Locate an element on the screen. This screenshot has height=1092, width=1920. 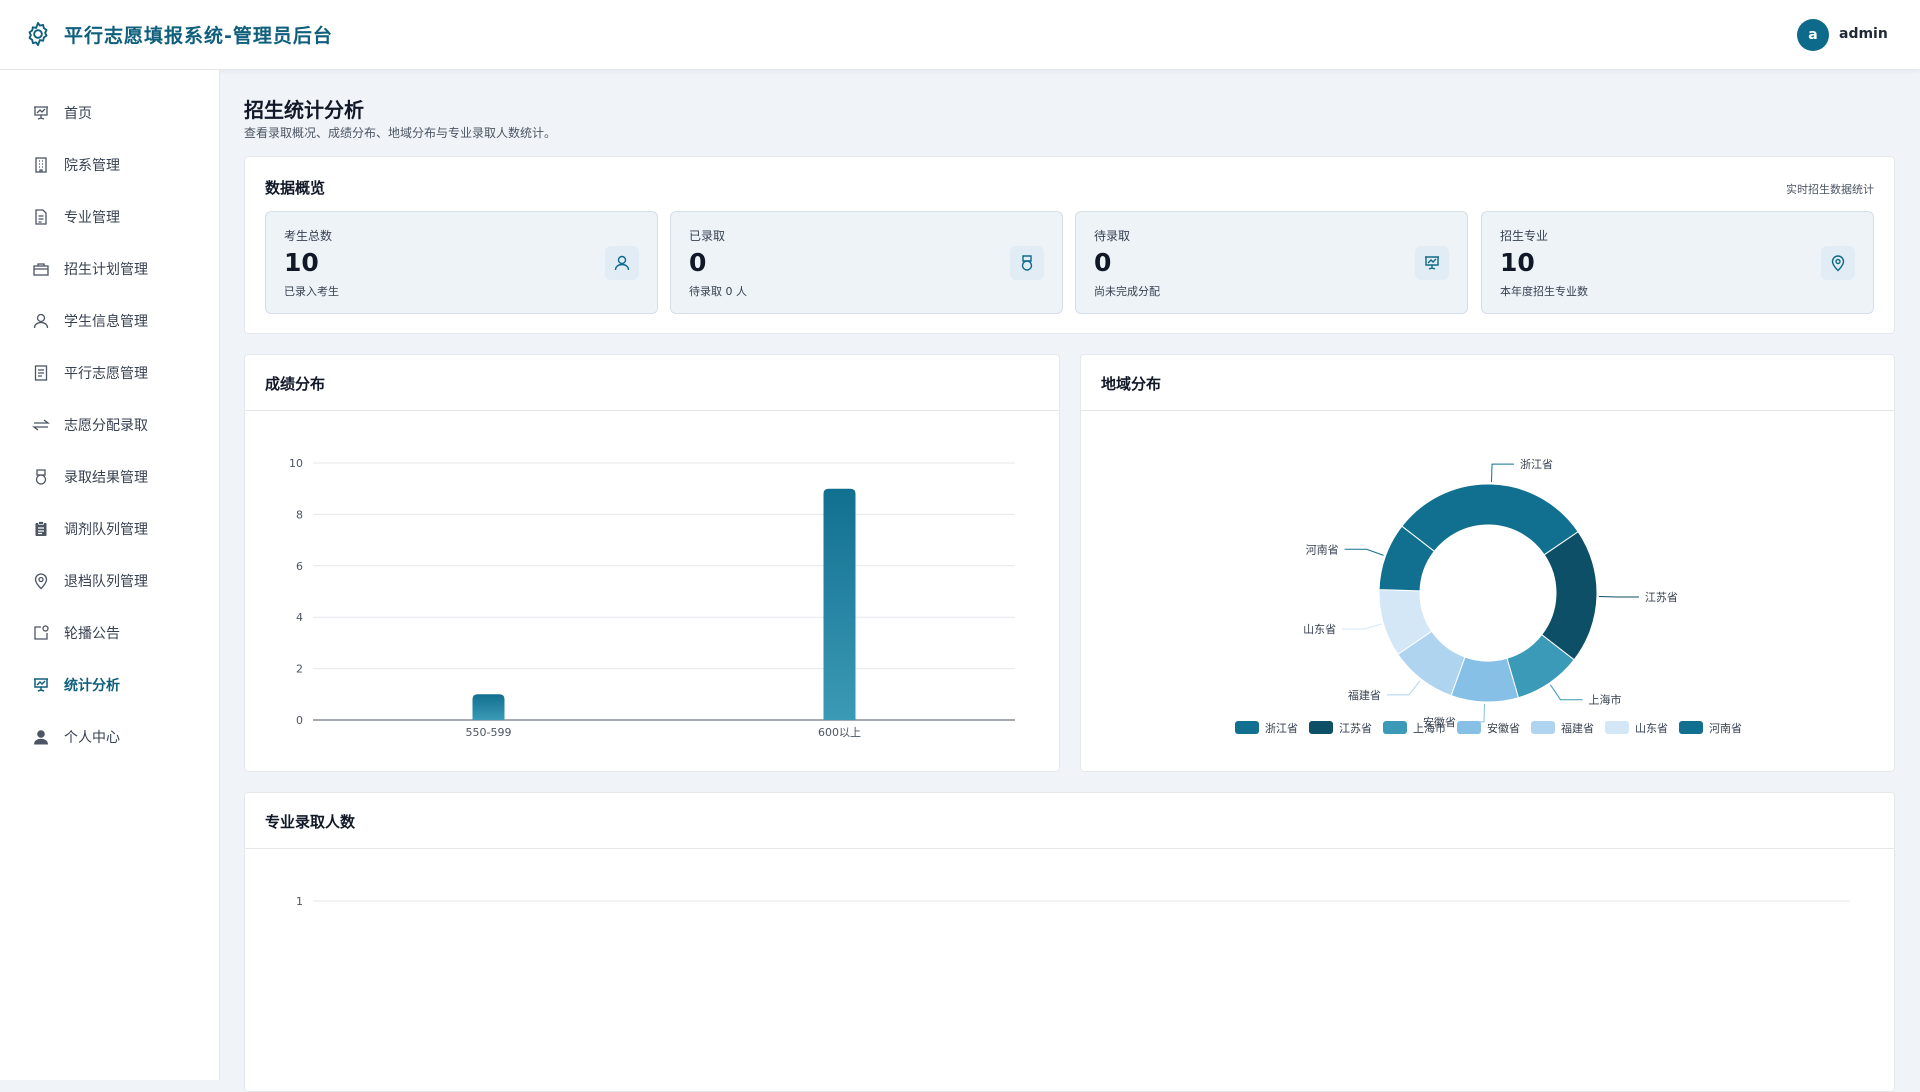
sidebar-item-departments: 院系管理 is located at coordinates (109, 164).